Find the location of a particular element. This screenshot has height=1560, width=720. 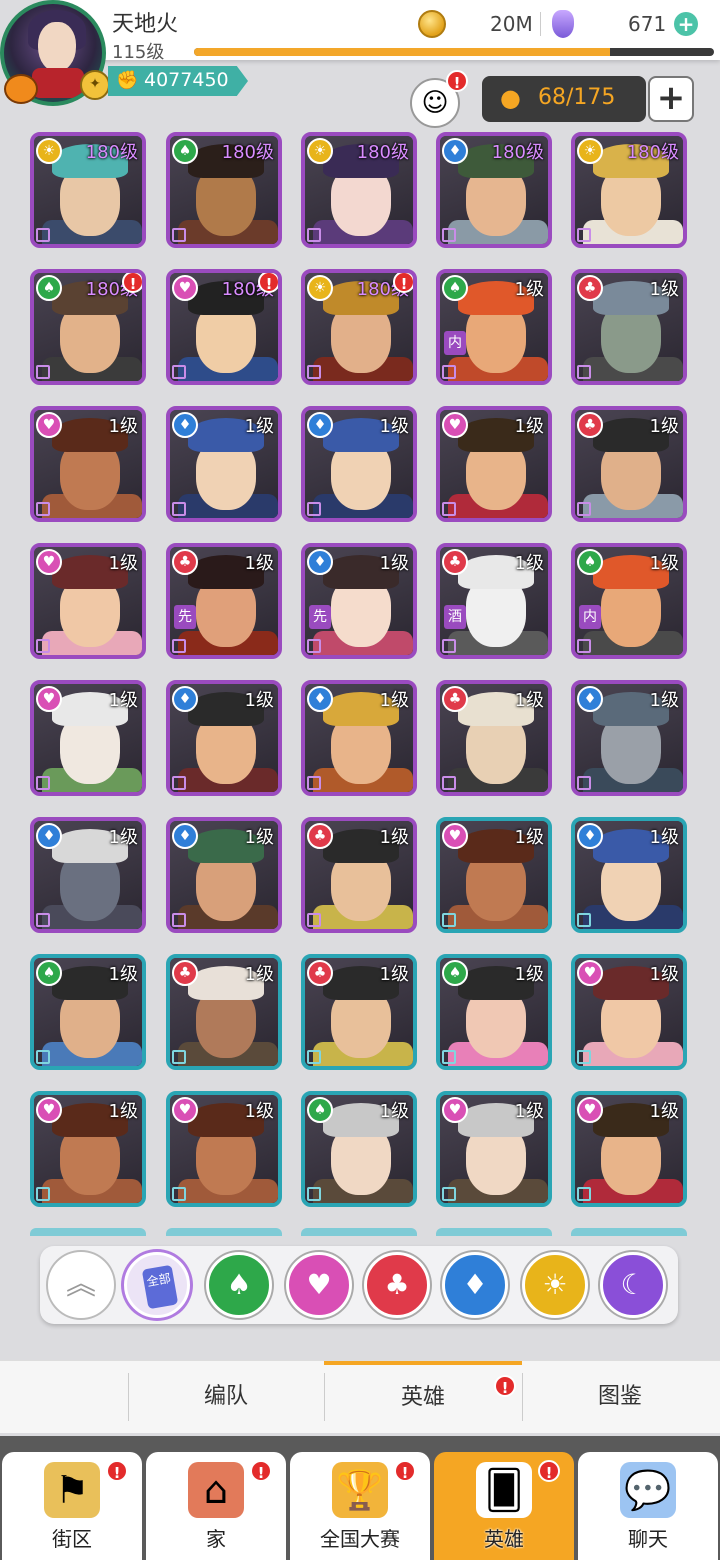

sun-icon: ☀ is located at coordinates (555, 1284).